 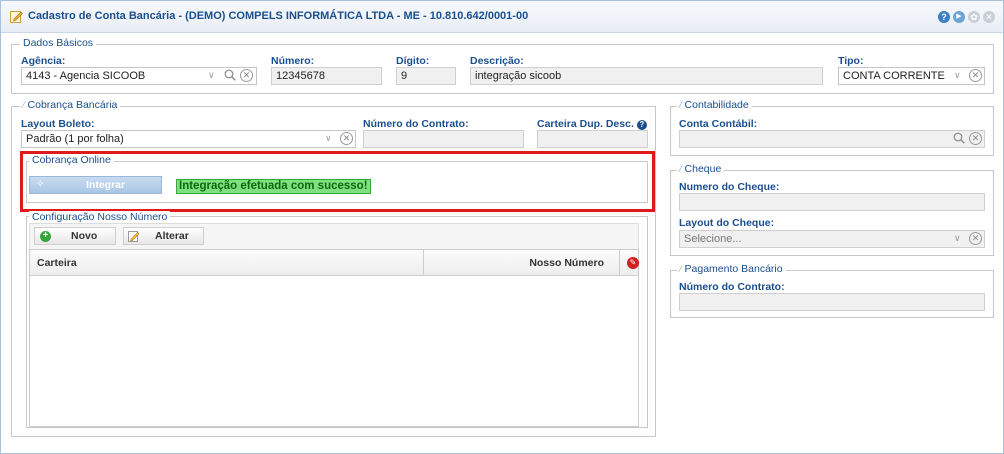 I want to click on delete-icon: ✎, so click(x=633, y=263).